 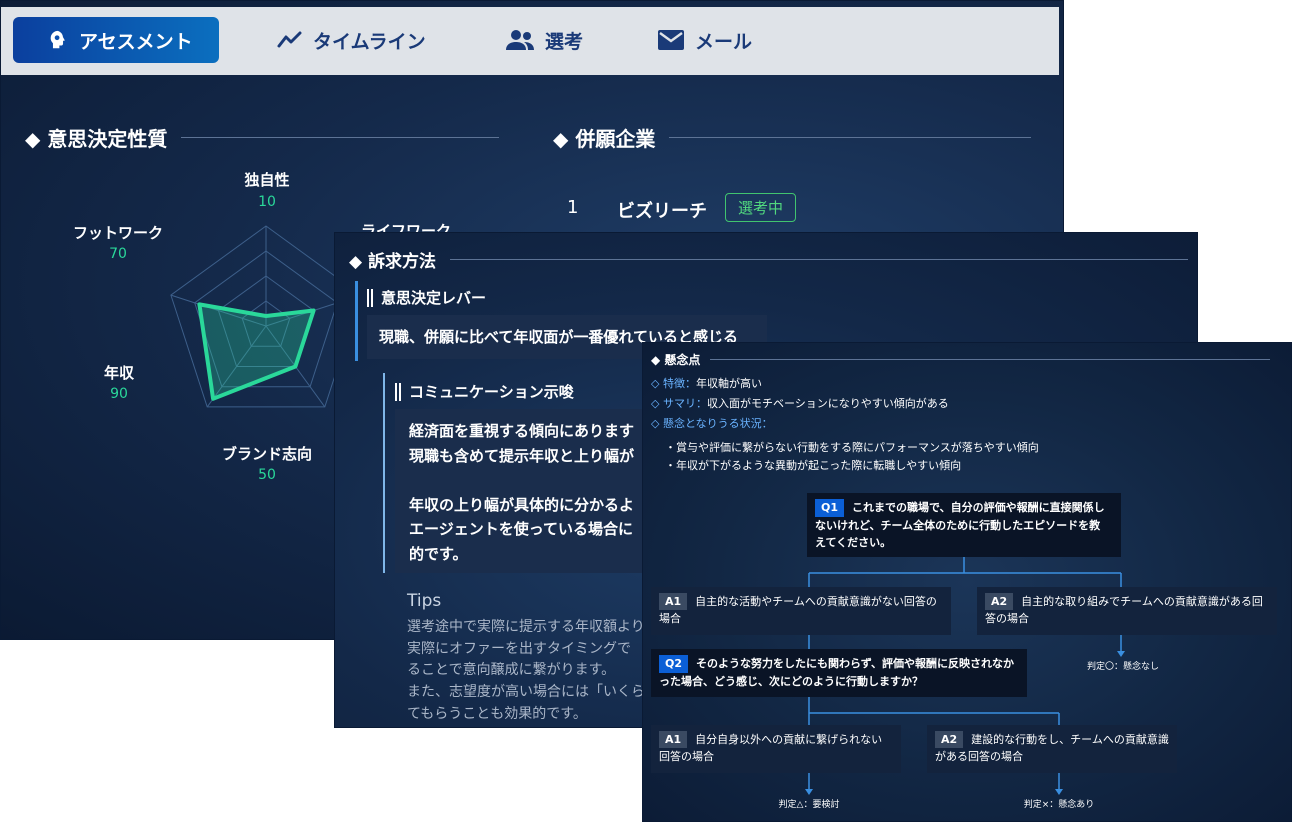 What do you see at coordinates (1052, 749) in the screenshot?
I see `answer-q2-a2: A2 建設的な行動をし、チームへの貢献意識がある回答の場合` at bounding box center [1052, 749].